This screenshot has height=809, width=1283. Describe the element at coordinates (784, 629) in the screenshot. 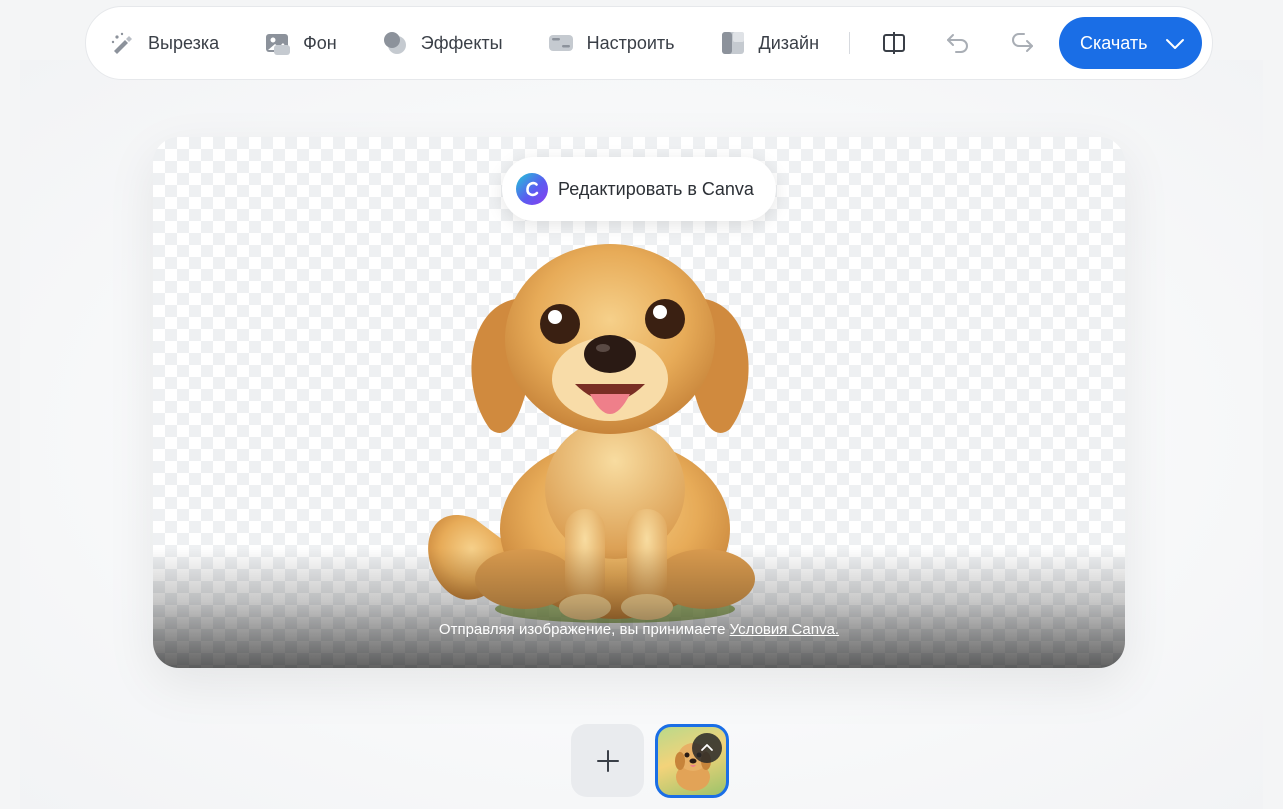

I see `terms-link: Условия Canva.` at that location.